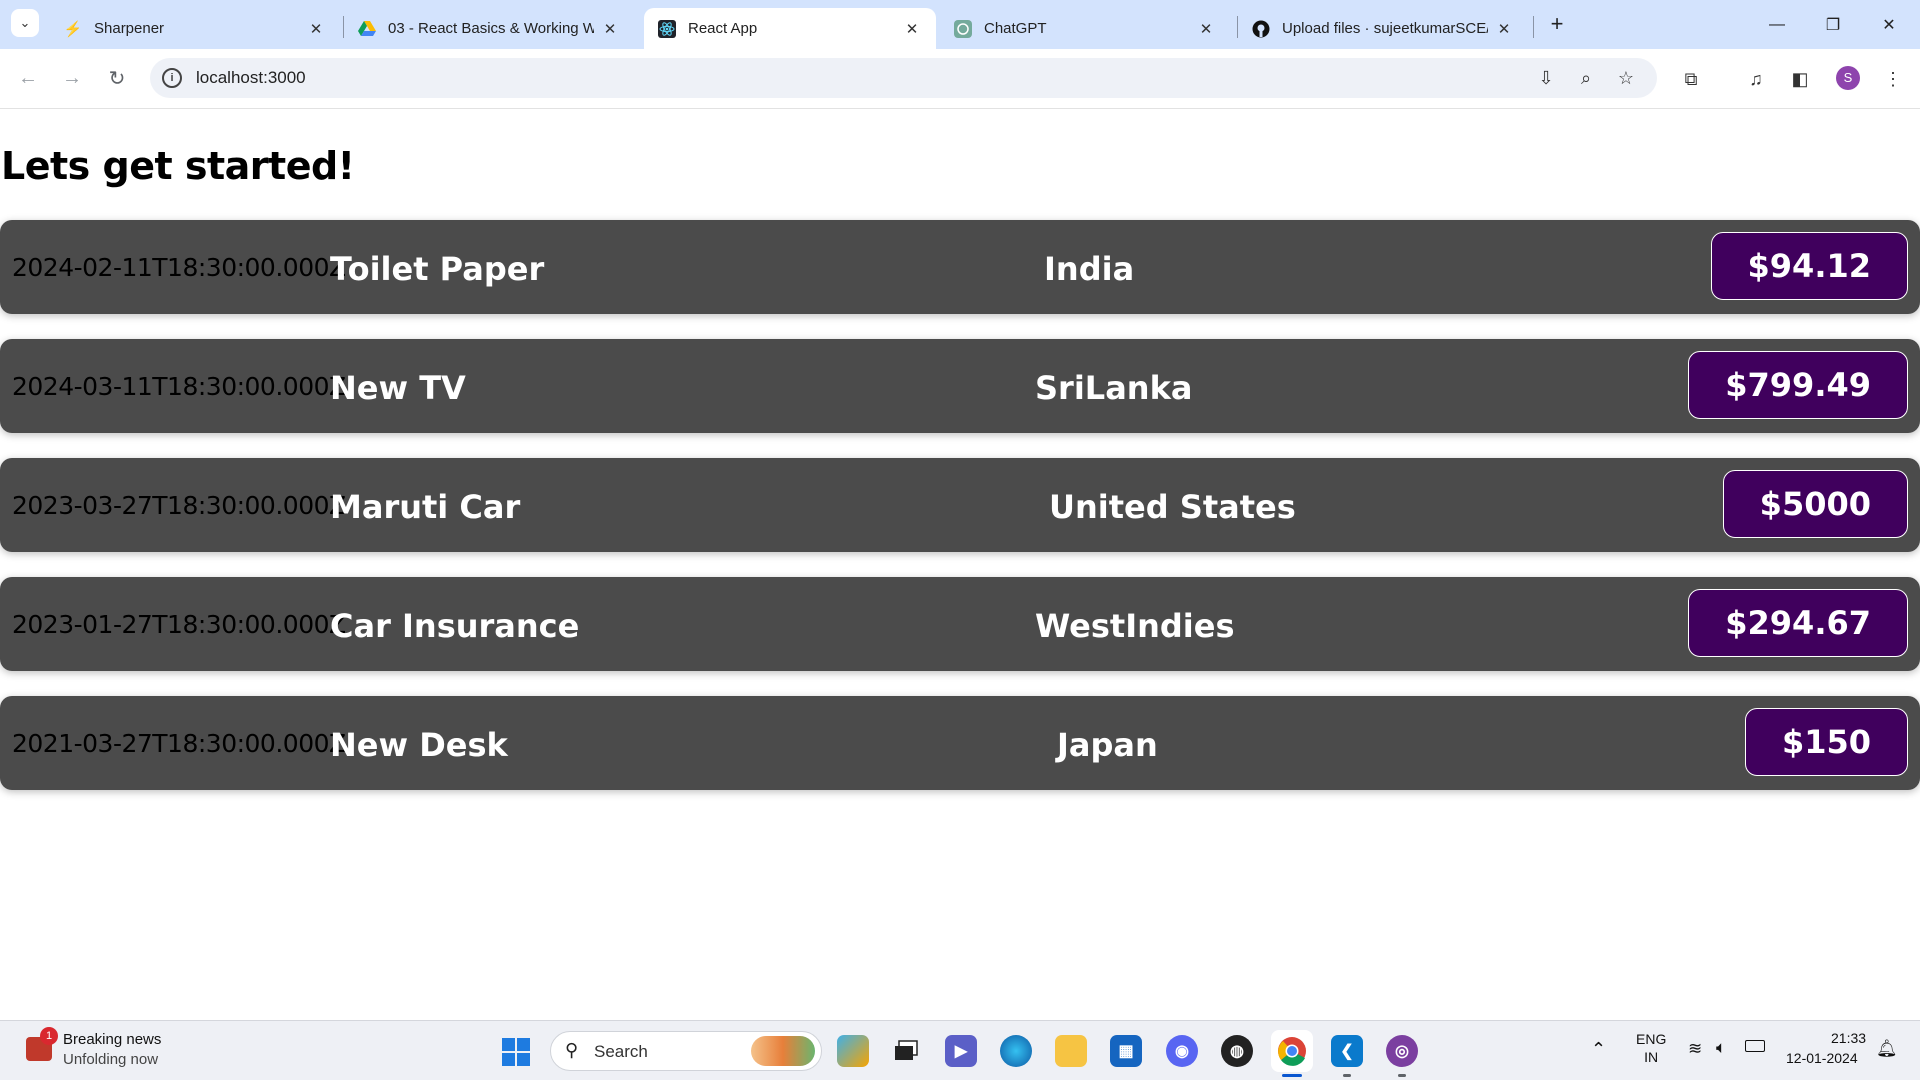  I want to click on show-hidden-icons-chevron-icon: ⌃, so click(1598, 1049).